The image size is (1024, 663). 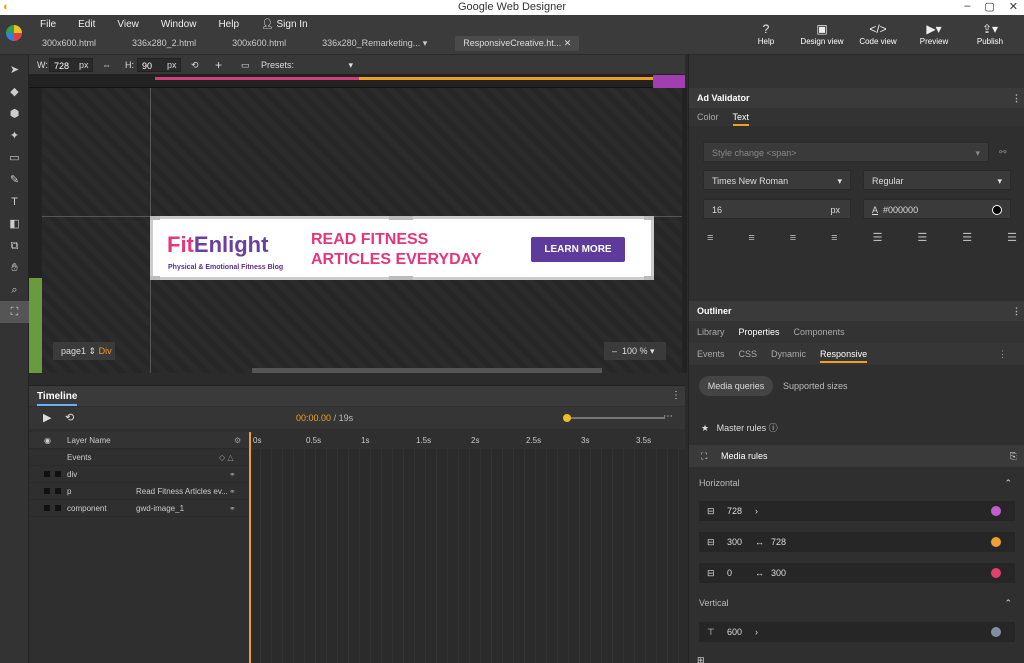 I want to click on shape-tool-icon: ✎, so click(x=14, y=180).